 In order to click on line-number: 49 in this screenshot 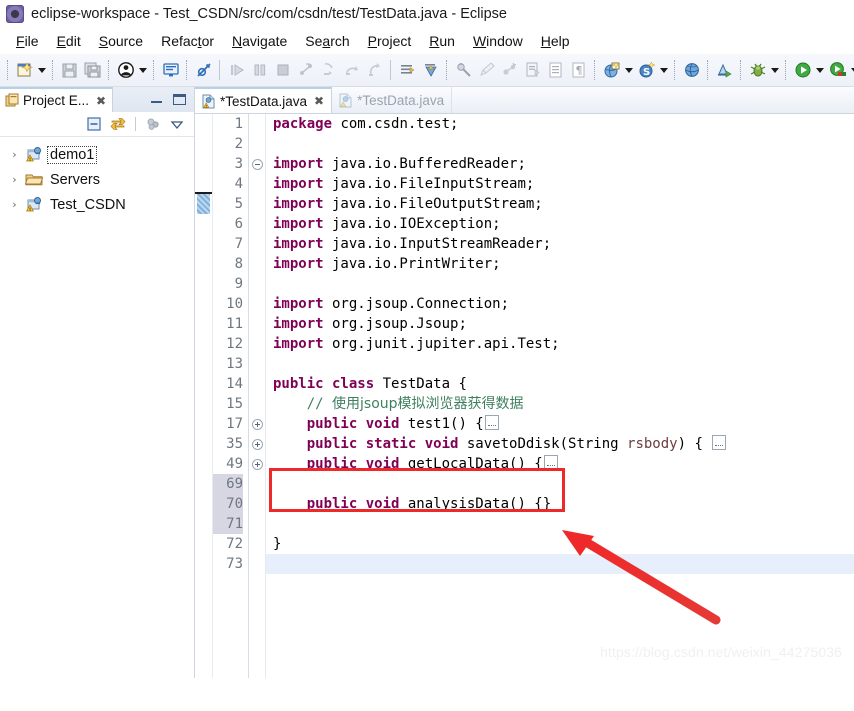, I will do `click(234, 464)`.